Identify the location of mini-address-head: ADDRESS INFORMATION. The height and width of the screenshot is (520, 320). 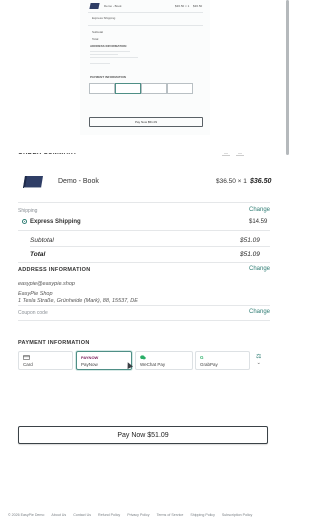
(108, 46).